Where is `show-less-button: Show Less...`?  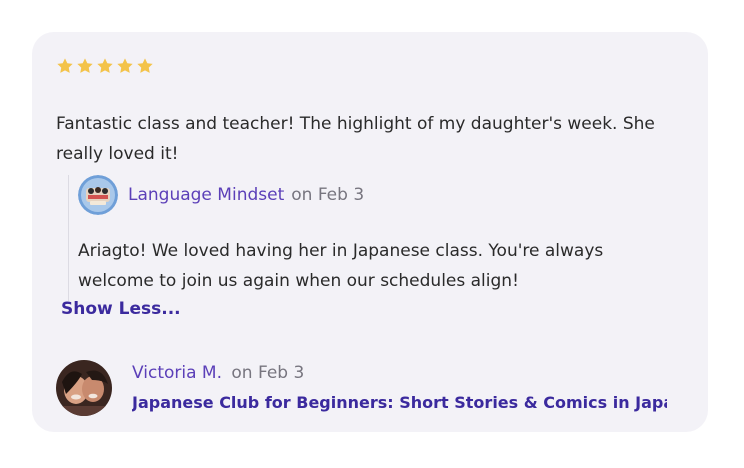
show-less-button: Show Less... is located at coordinates (121, 309).